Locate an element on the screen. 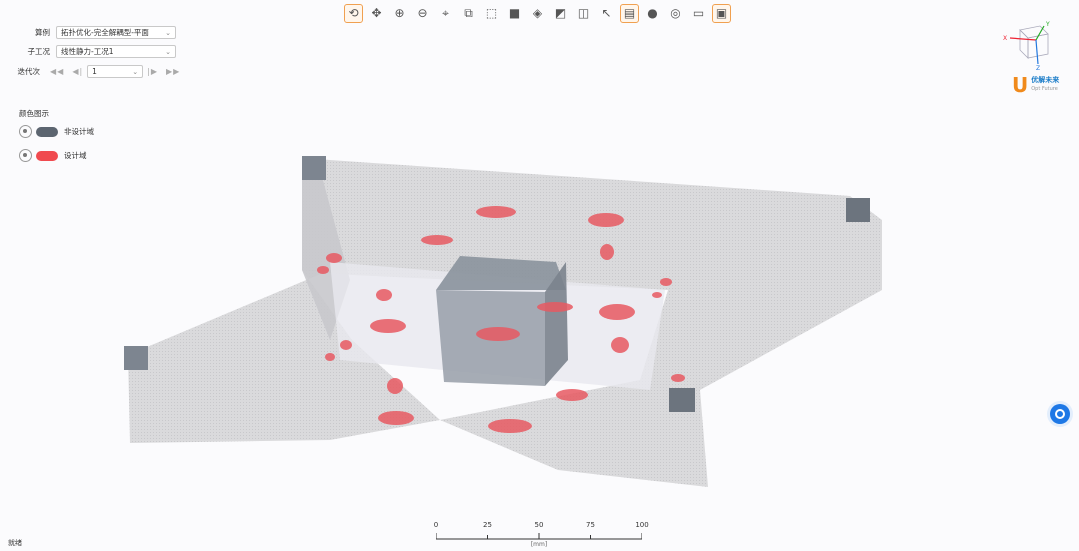 This screenshot has height=551, width=1079. shade-sphere-icon: ● is located at coordinates (652, 13).